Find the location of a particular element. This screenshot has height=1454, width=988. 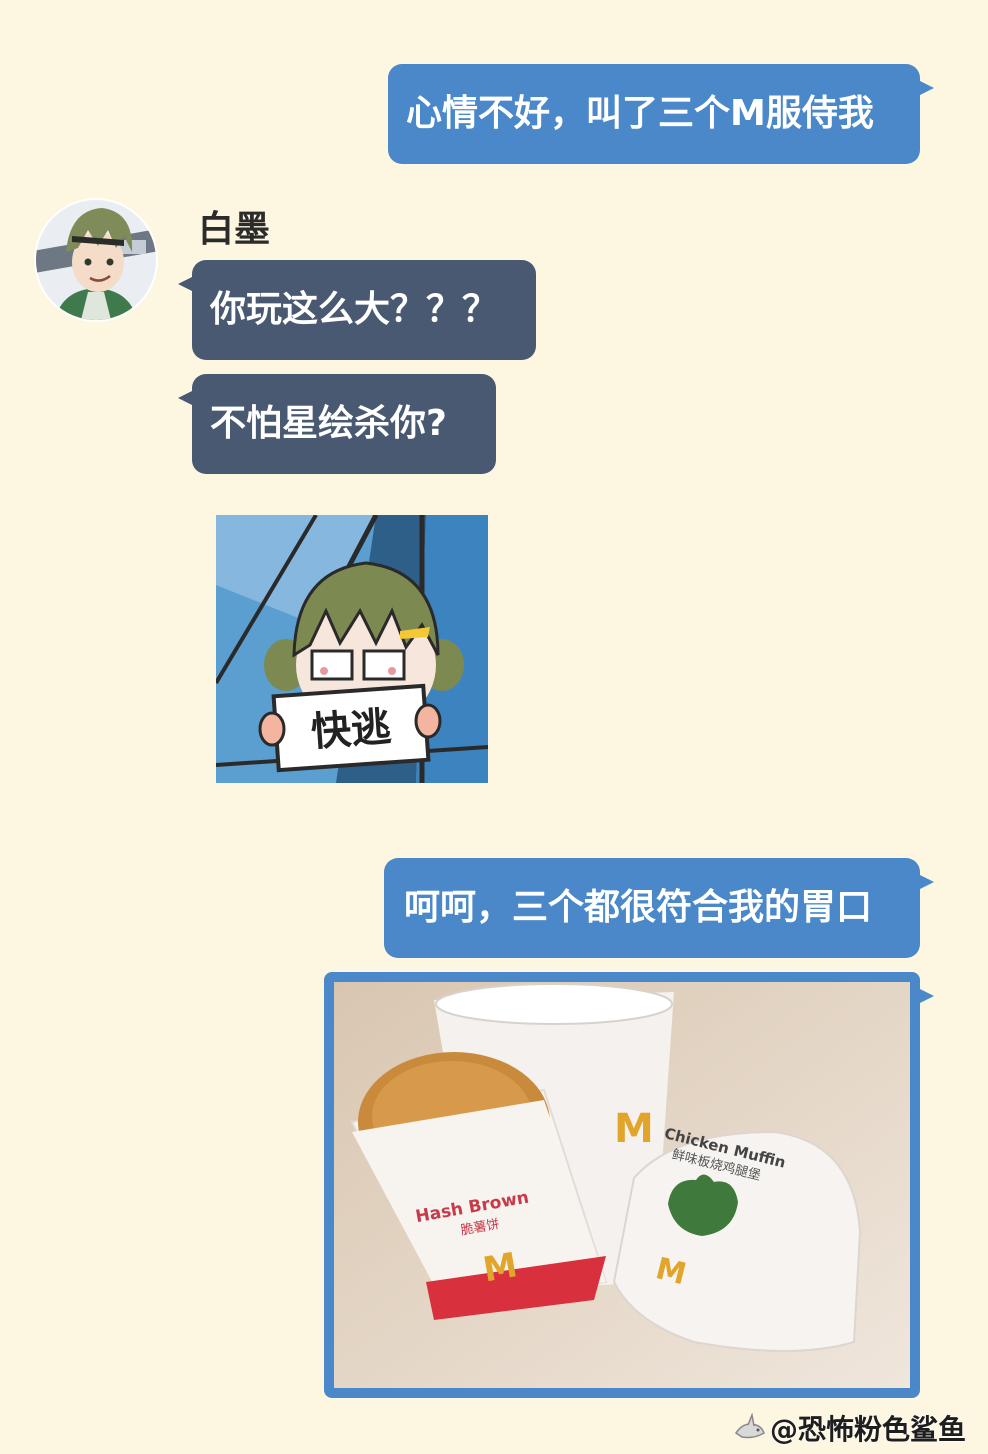

outgoing-message-bubble: 呵呵，三个都很符合我的胃口 is located at coordinates (659, 908).